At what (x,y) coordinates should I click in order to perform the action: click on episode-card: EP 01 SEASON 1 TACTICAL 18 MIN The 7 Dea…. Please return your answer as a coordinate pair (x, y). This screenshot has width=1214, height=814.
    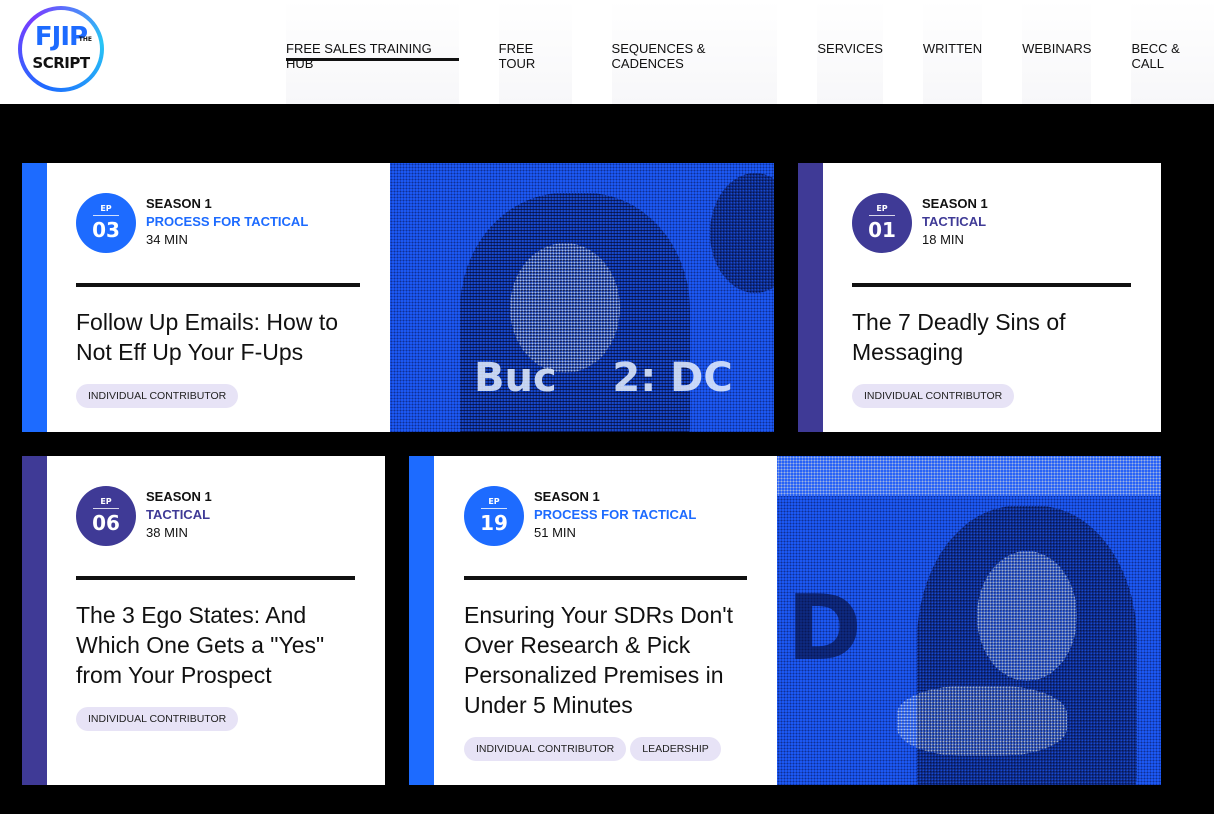
    Looking at the image, I should click on (979, 297).